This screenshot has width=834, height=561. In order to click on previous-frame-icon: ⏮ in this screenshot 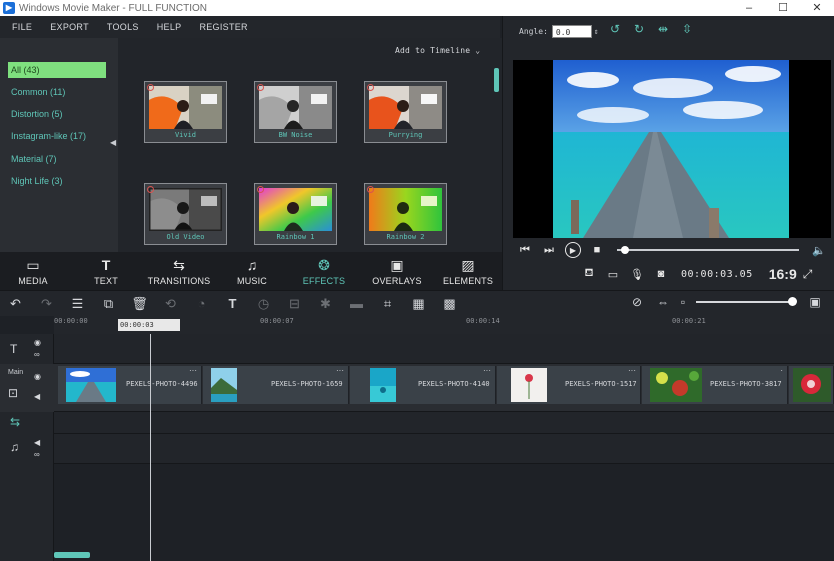, I will do `click(525, 250)`.